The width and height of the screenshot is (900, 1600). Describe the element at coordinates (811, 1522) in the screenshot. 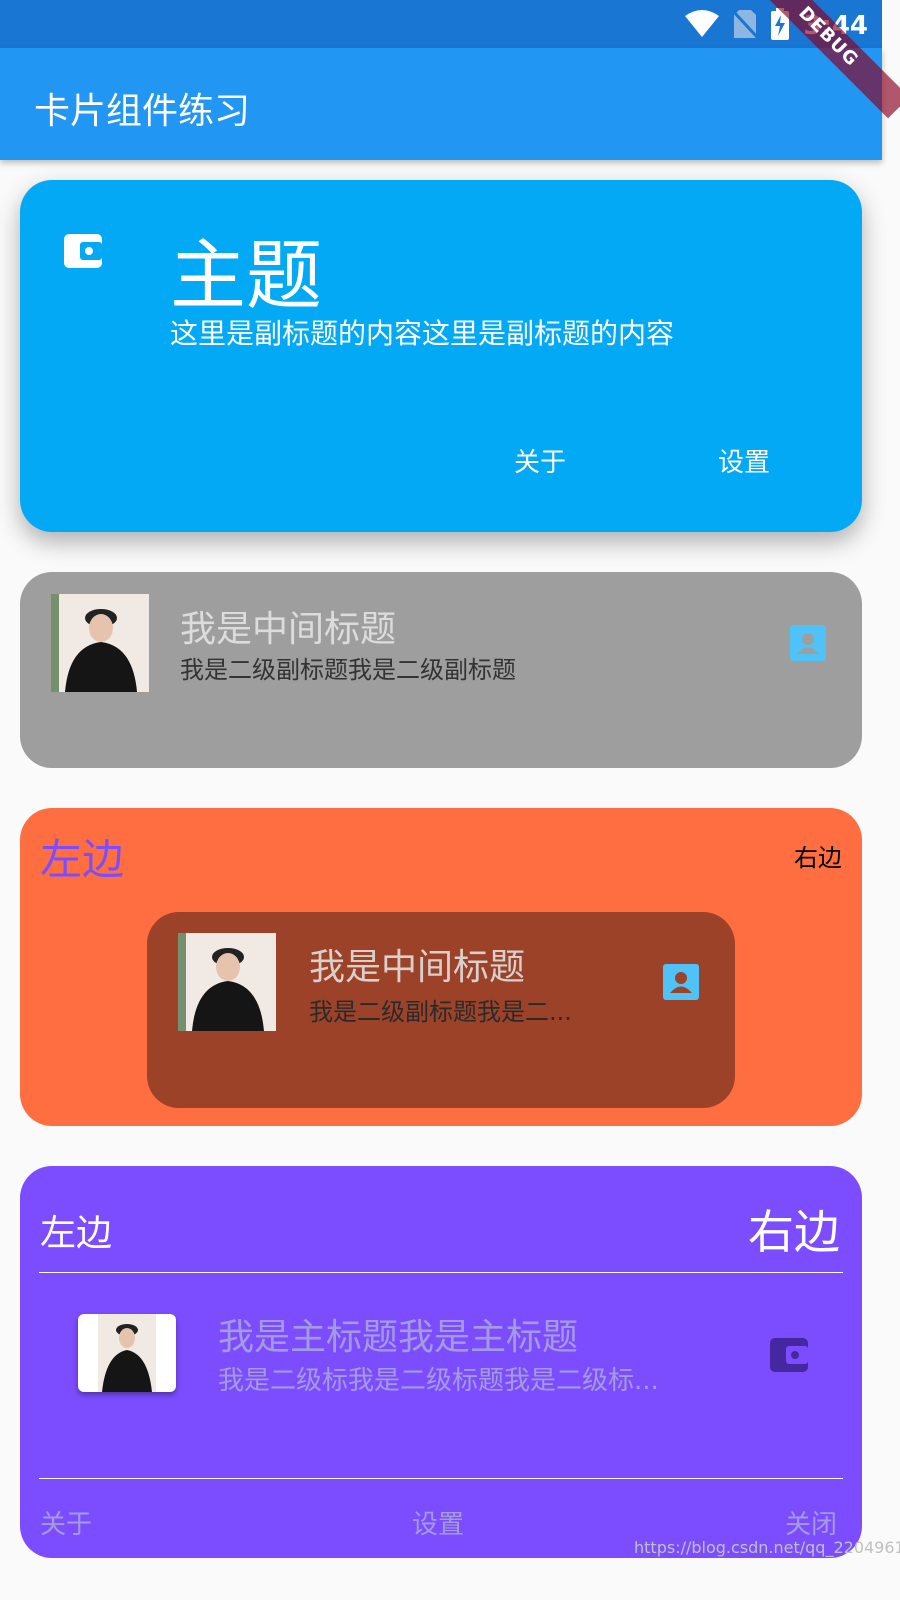

I see `close-button: 关闭` at that location.